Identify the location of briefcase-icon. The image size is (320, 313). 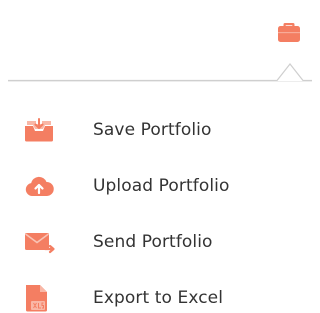
(289, 32).